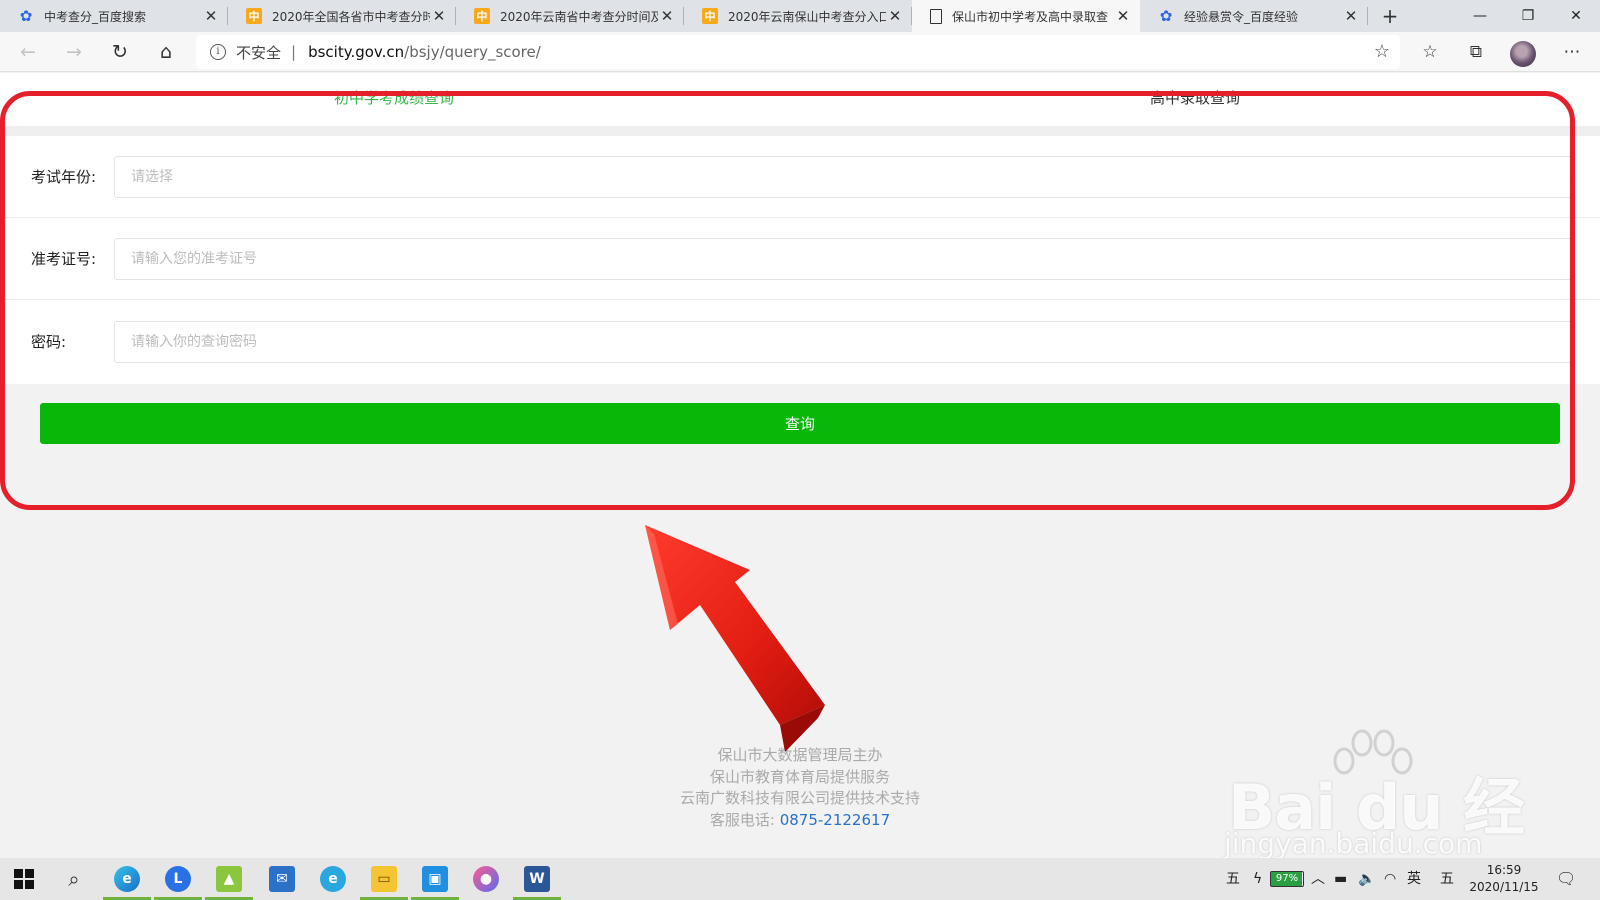  What do you see at coordinates (351, 16) in the screenshot?
I see `browser-tab-title: 2020年全国各省市中考查分时间` at bounding box center [351, 16].